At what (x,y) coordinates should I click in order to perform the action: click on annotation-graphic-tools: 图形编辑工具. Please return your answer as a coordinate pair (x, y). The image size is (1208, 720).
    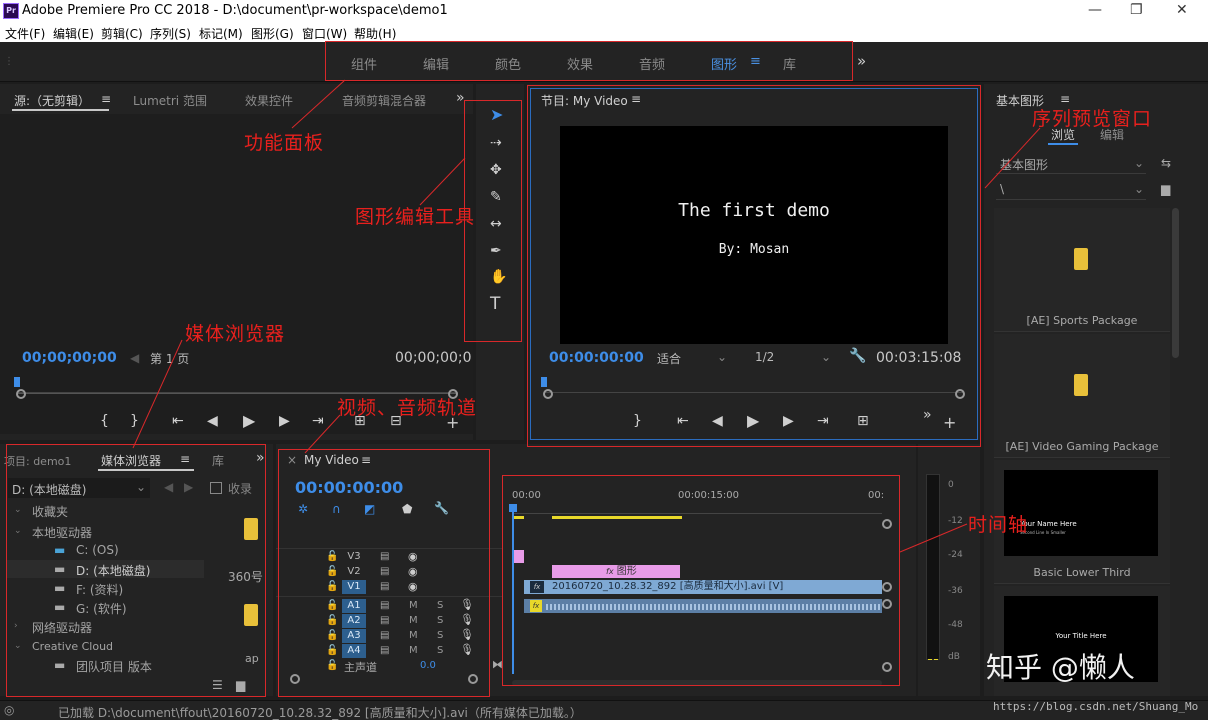
    Looking at the image, I should click on (415, 217).